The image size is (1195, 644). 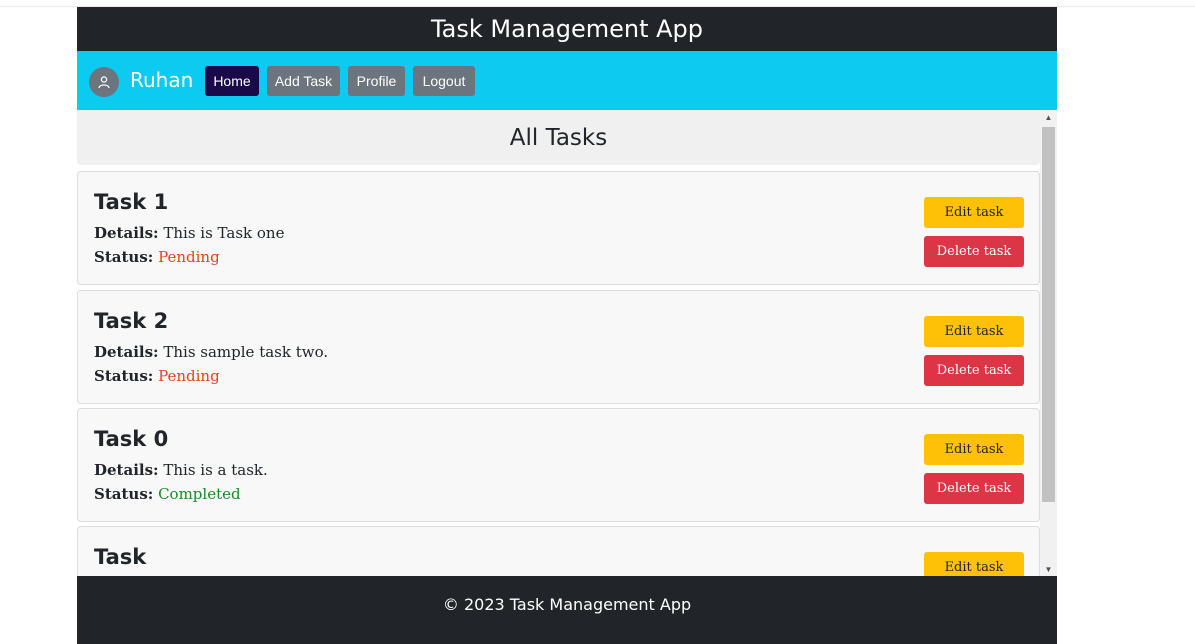 I want to click on task-details-text: This is Task one, so click(x=224, y=233).